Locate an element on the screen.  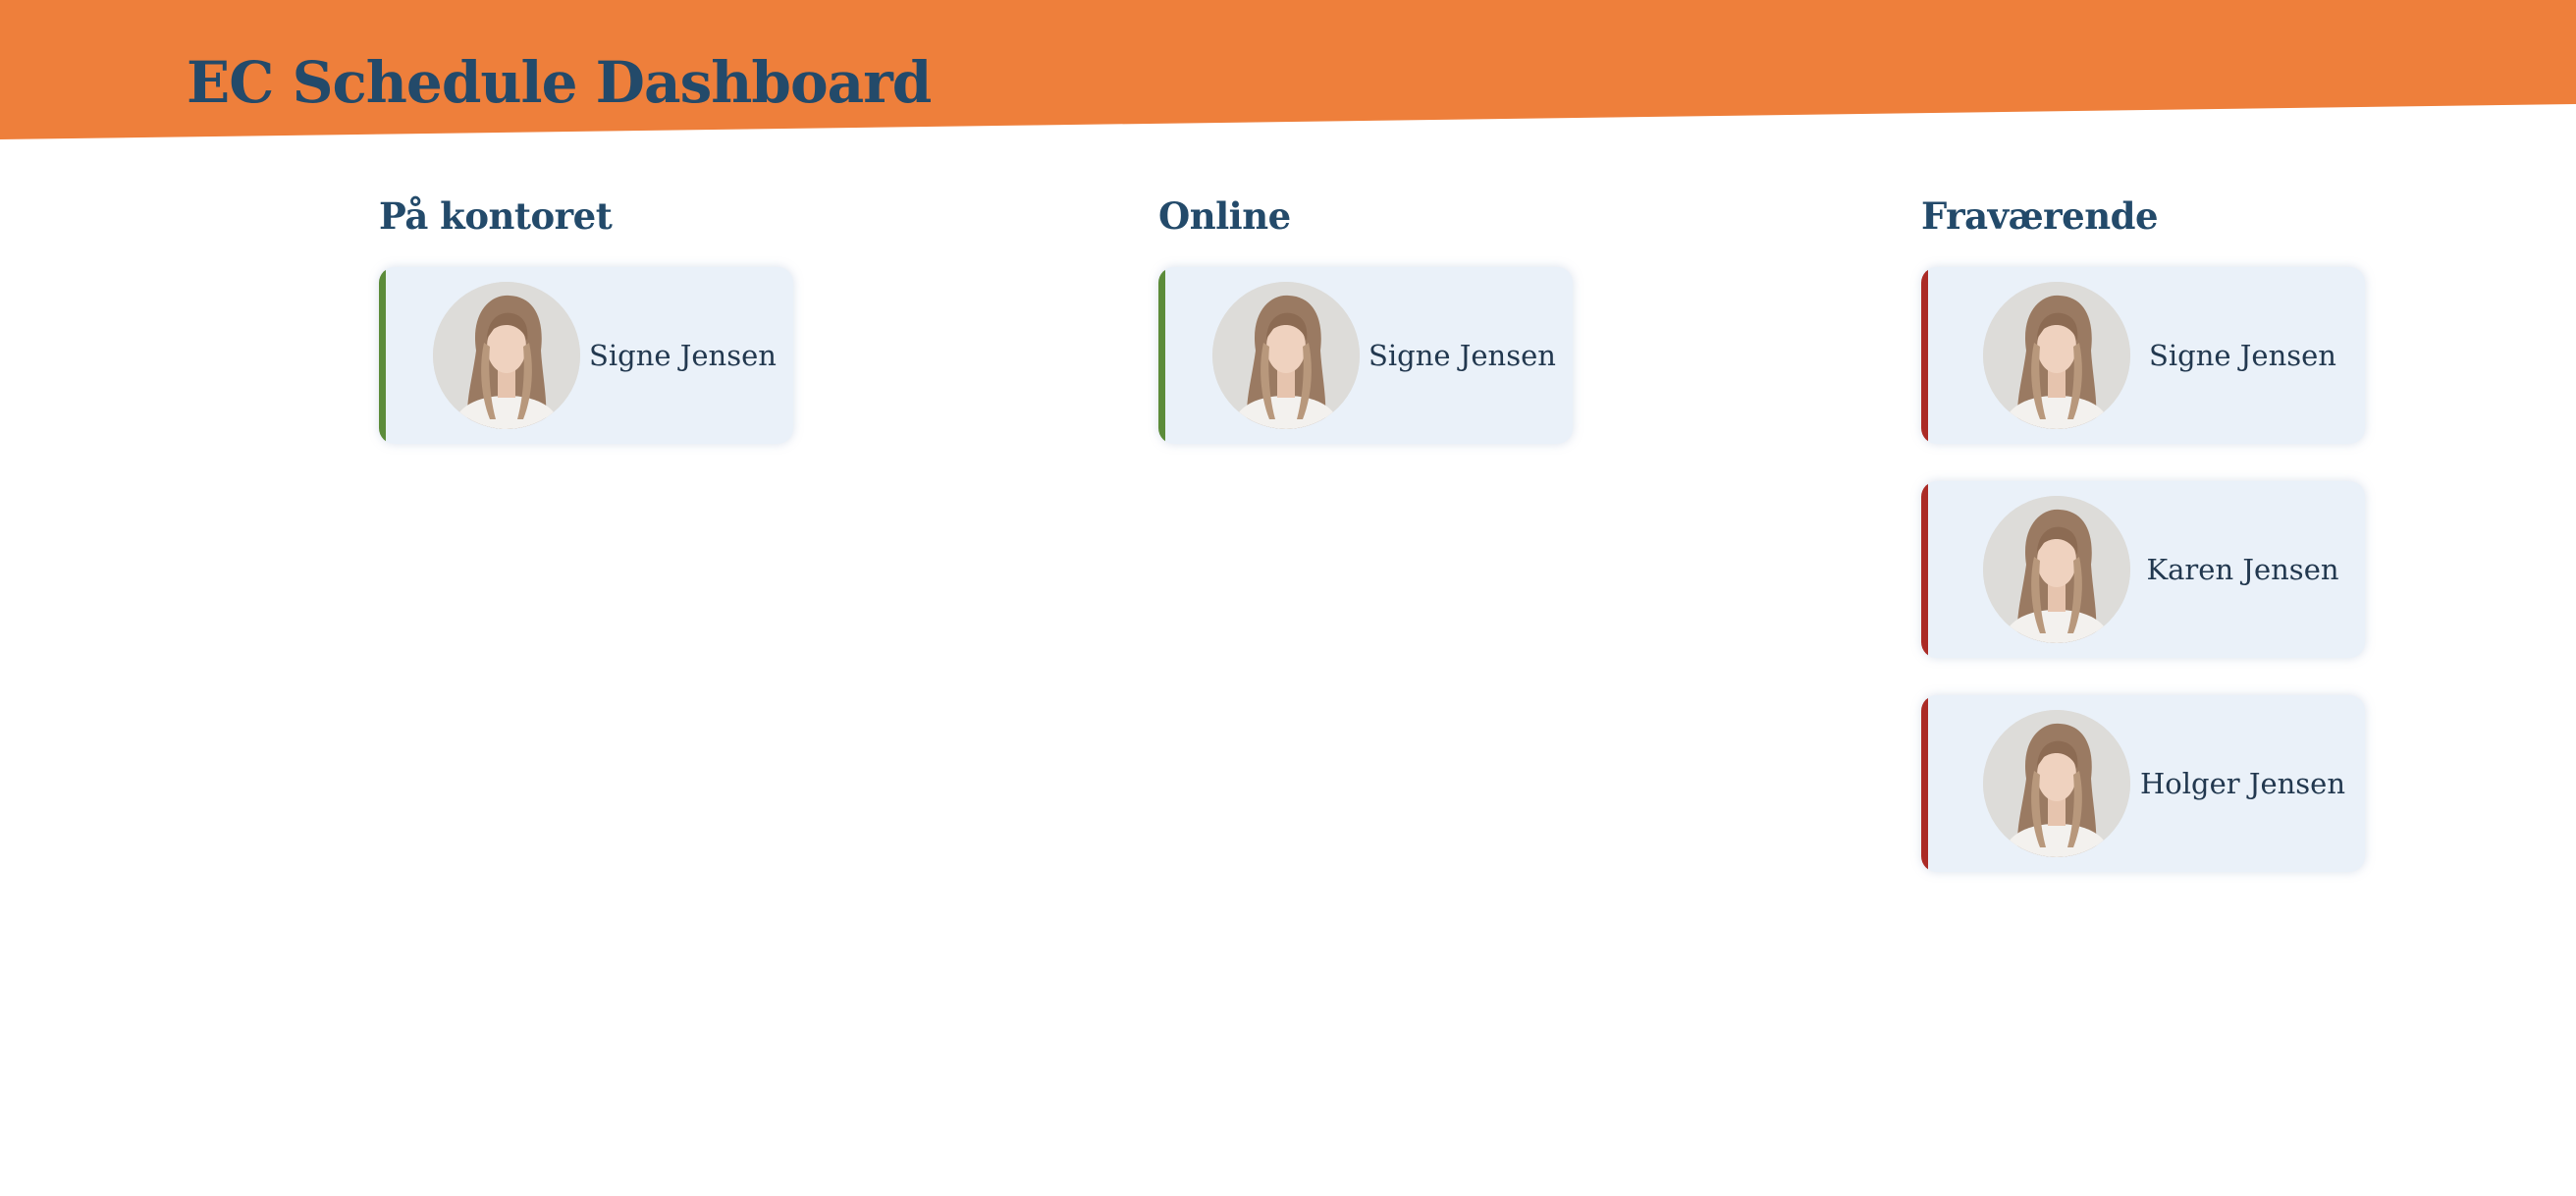
column-online: Online Signe Jensen is located at coordinates (1365, 335).